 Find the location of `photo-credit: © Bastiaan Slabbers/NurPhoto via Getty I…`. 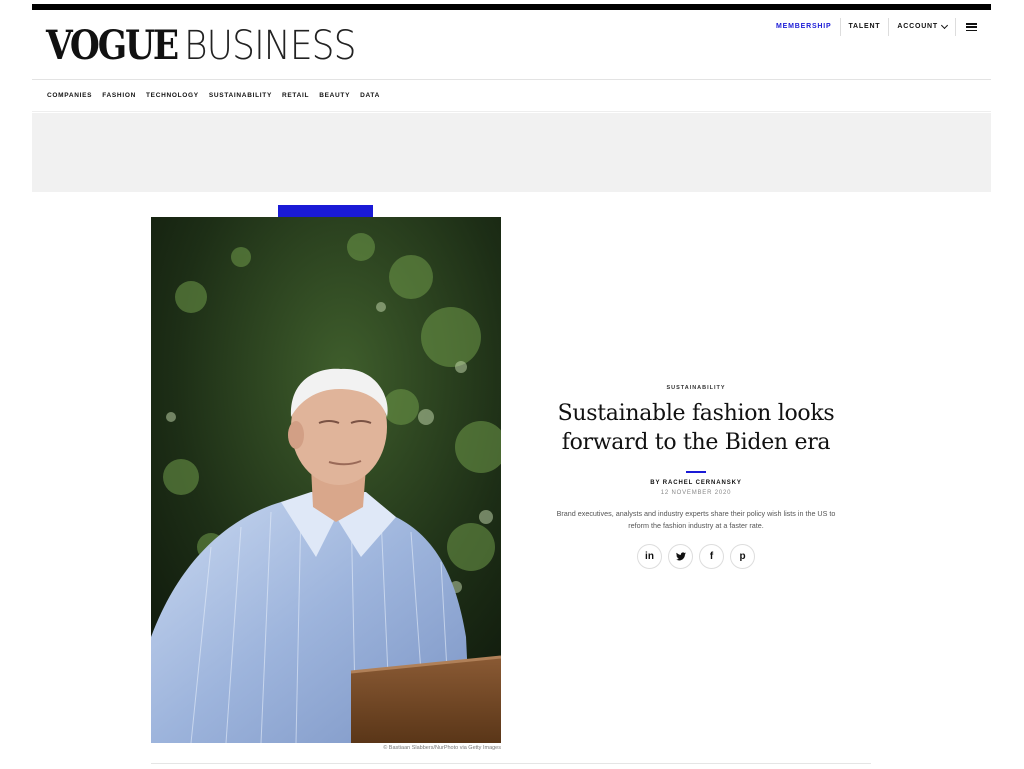

photo-credit: © Bastiaan Slabbers/NurPhoto via Getty I… is located at coordinates (442, 748).